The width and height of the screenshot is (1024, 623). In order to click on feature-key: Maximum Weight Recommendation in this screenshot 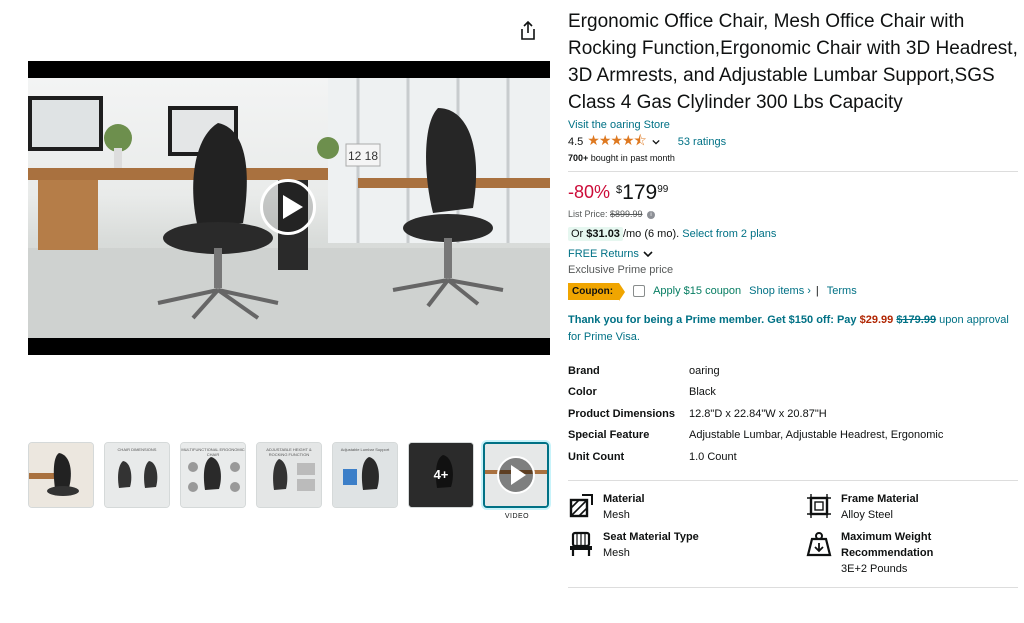, I will do `click(887, 544)`.